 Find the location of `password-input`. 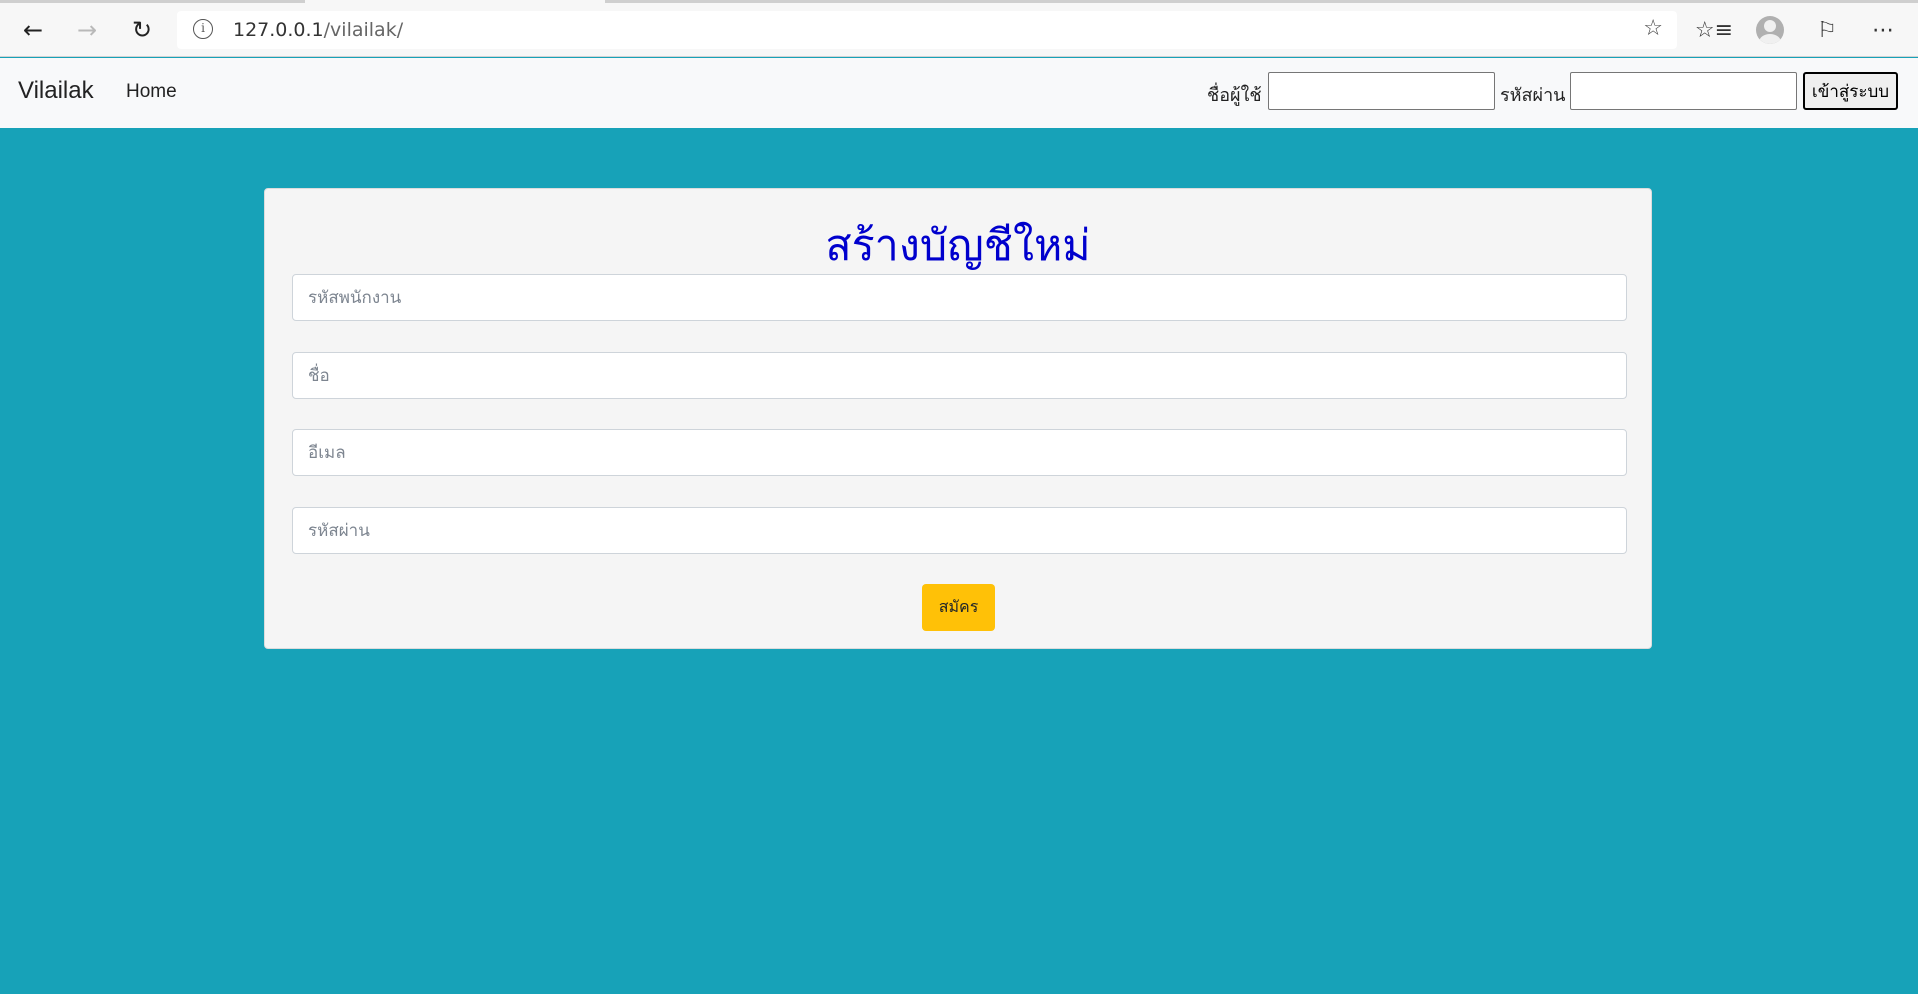

password-input is located at coordinates (1683, 91).